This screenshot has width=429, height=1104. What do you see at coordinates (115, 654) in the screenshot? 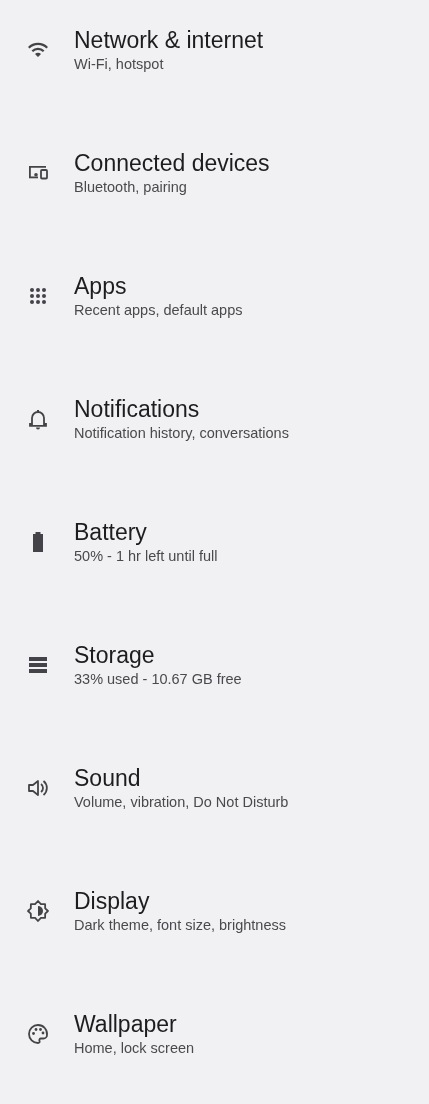
I see `item-title: Storage` at bounding box center [115, 654].